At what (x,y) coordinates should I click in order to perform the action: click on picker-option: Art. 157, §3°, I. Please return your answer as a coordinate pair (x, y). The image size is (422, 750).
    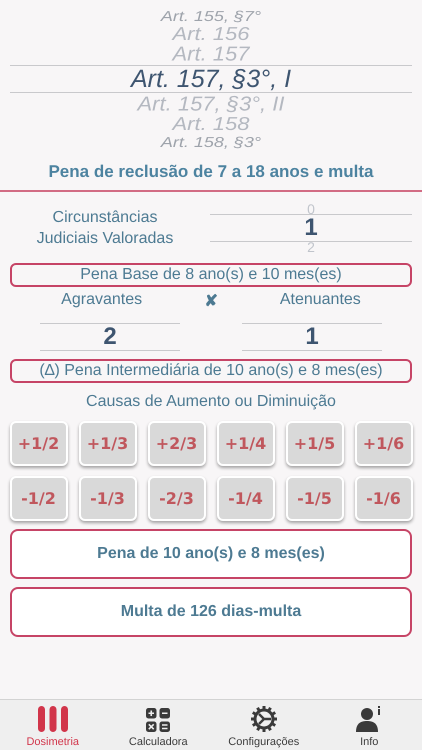
    Looking at the image, I should click on (211, 79).